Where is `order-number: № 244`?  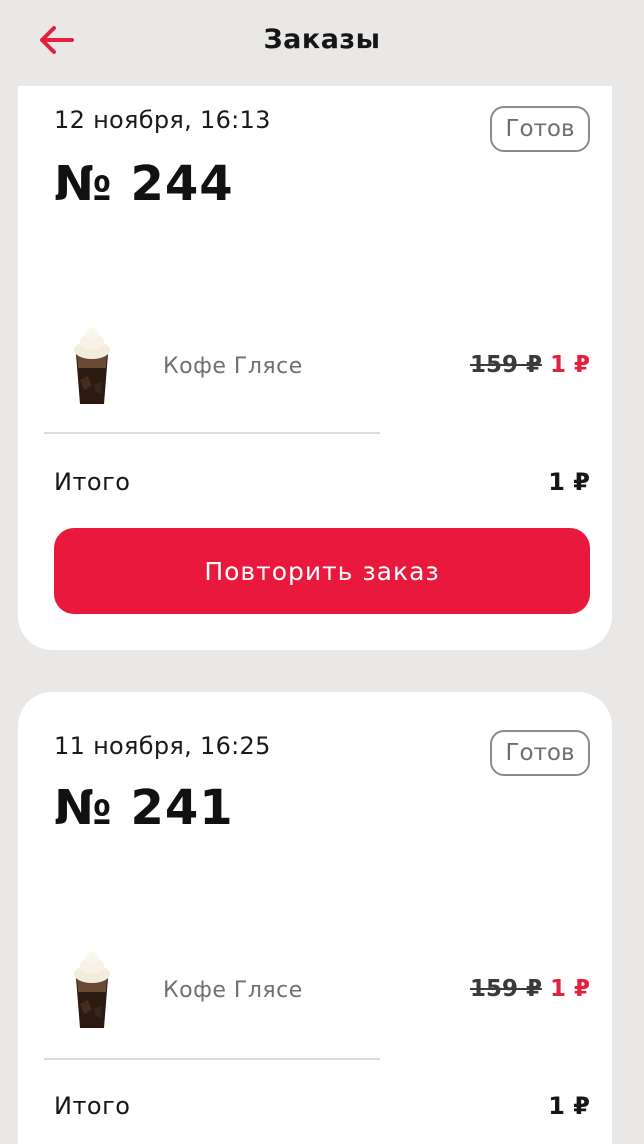
order-number: № 244 is located at coordinates (144, 184).